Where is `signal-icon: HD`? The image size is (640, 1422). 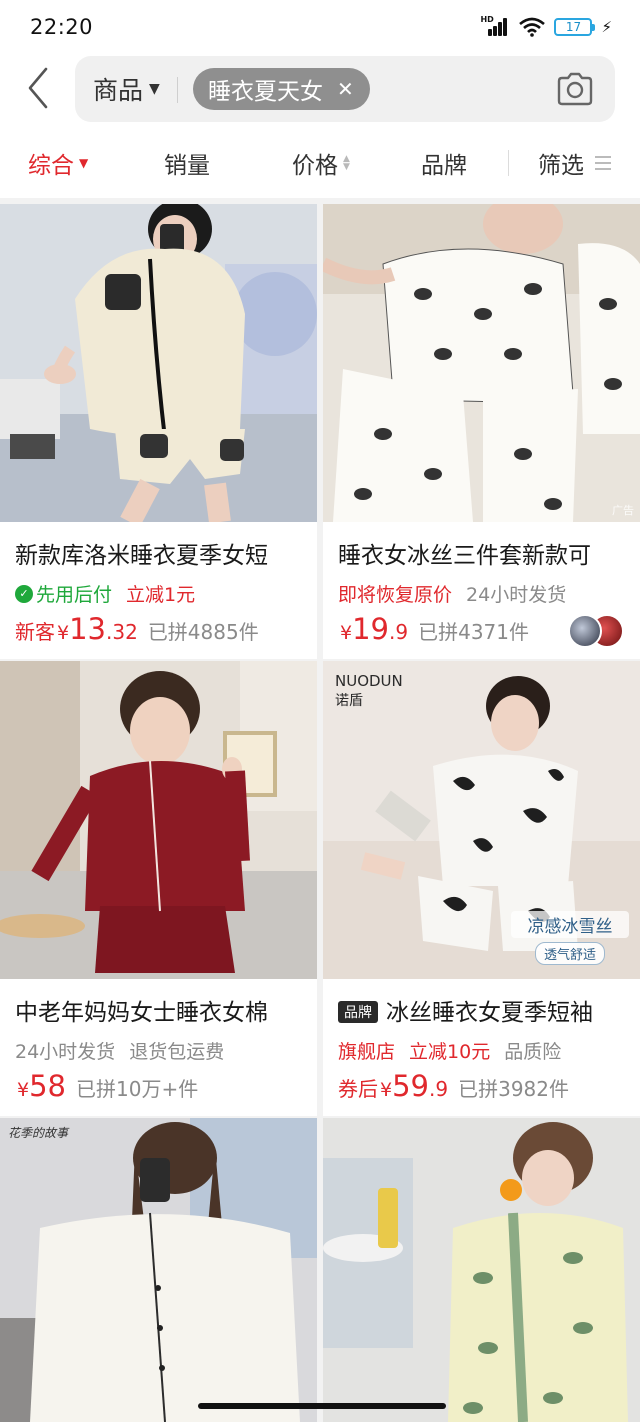
signal-icon: HD is located at coordinates (495, 26).